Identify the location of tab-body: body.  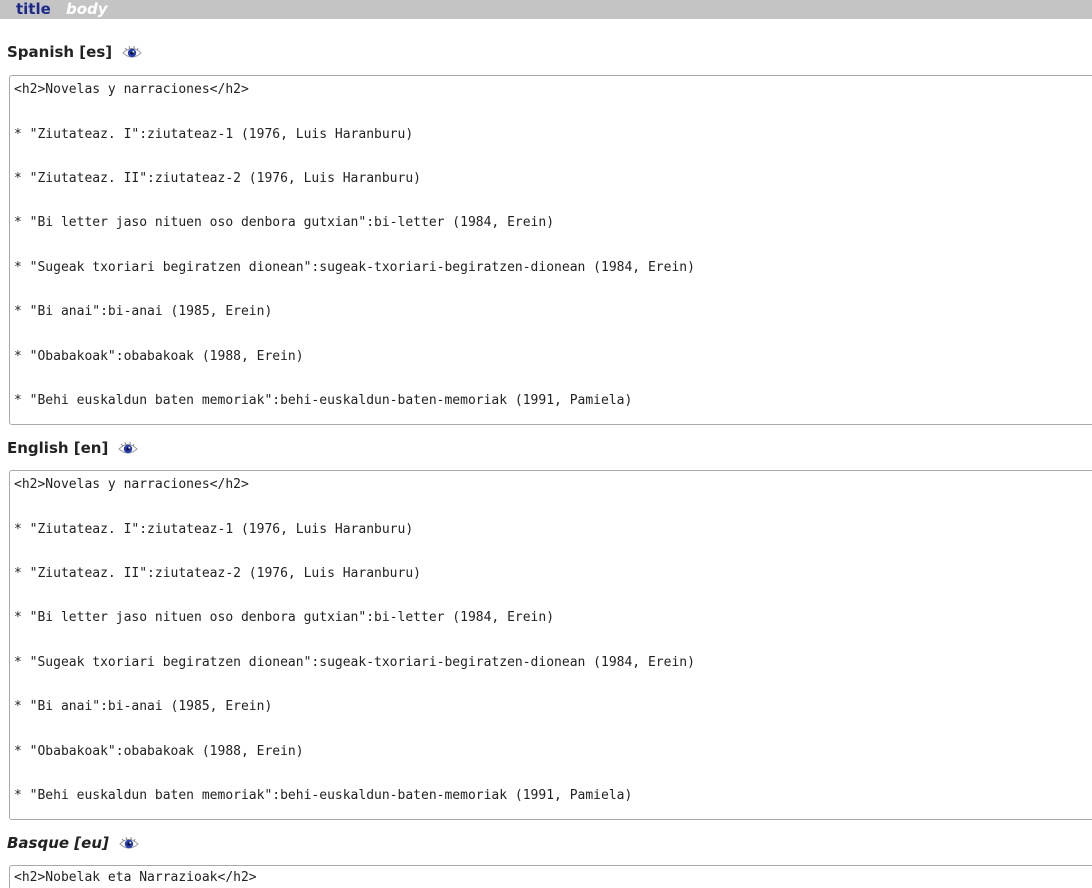
(87, 9).